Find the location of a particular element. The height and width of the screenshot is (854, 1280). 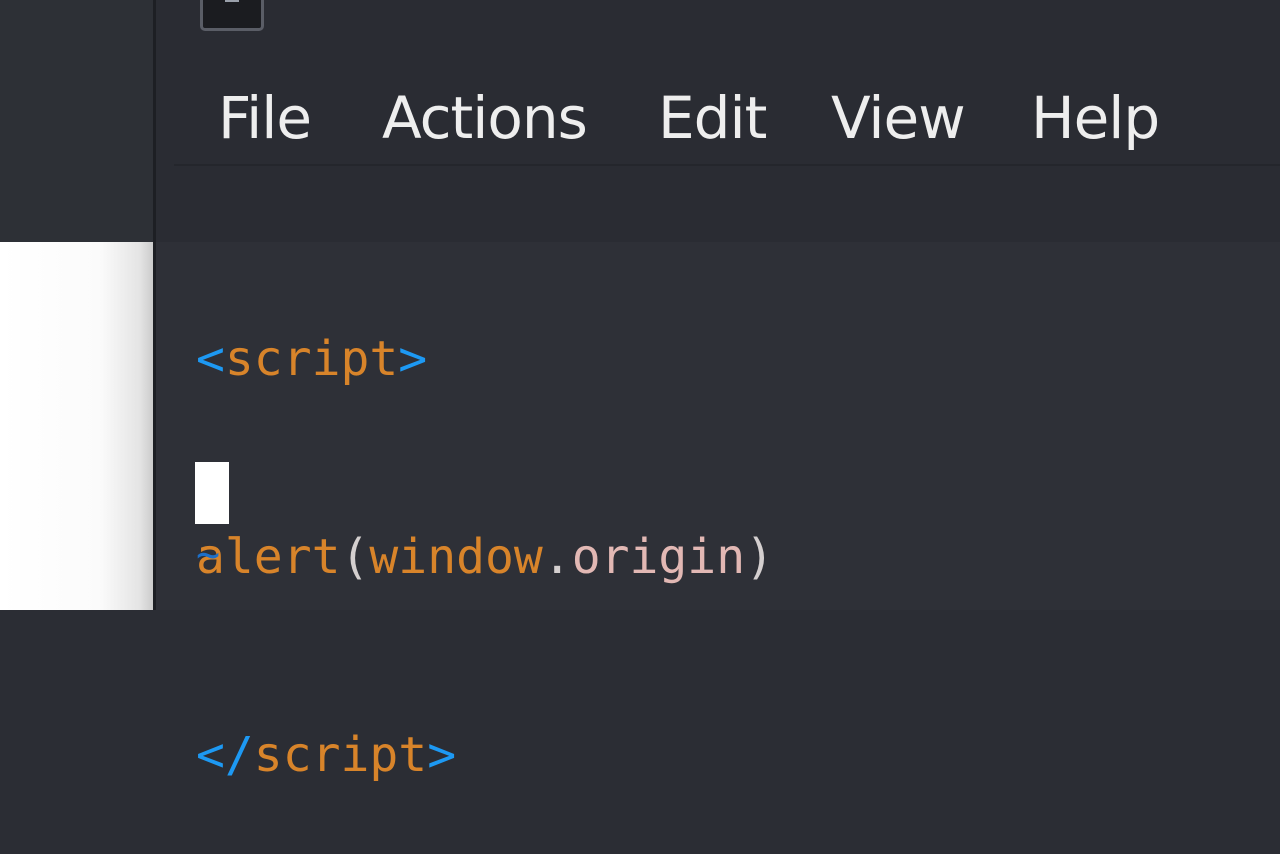

open-paren: ( is located at coordinates (355, 557).